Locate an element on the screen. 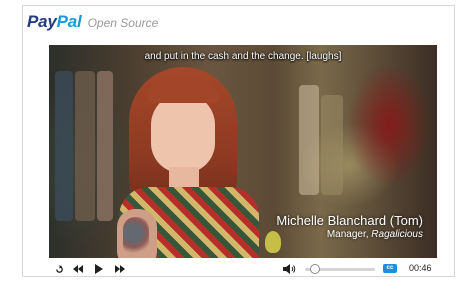  volume-button is located at coordinates (289, 269).